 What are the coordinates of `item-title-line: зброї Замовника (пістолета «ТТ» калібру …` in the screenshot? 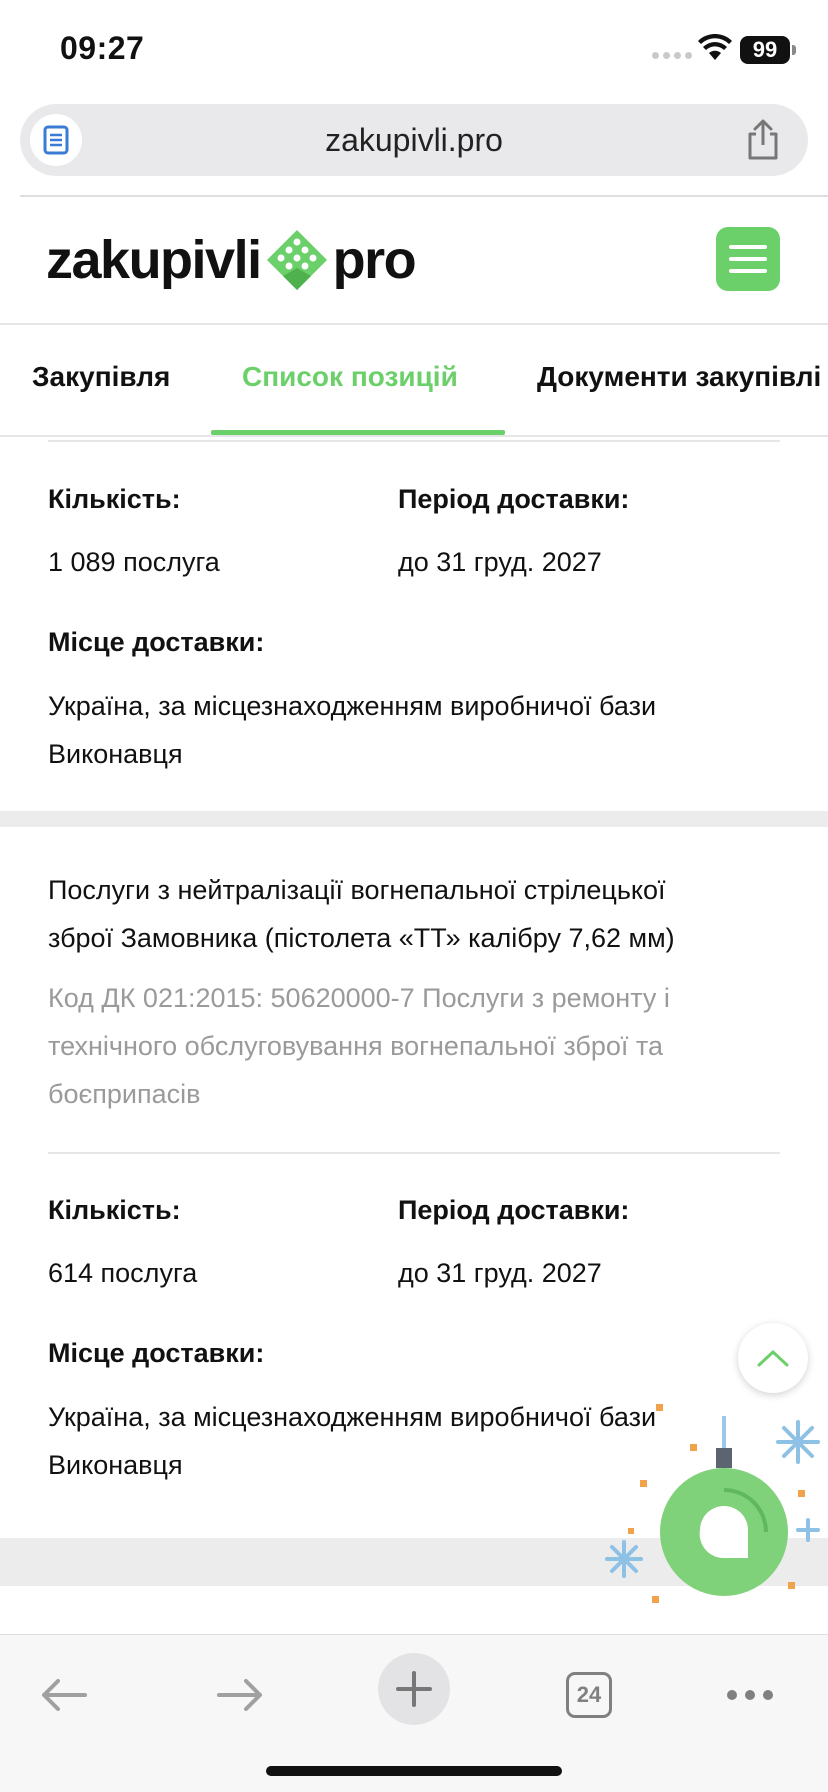 It's located at (361, 938).